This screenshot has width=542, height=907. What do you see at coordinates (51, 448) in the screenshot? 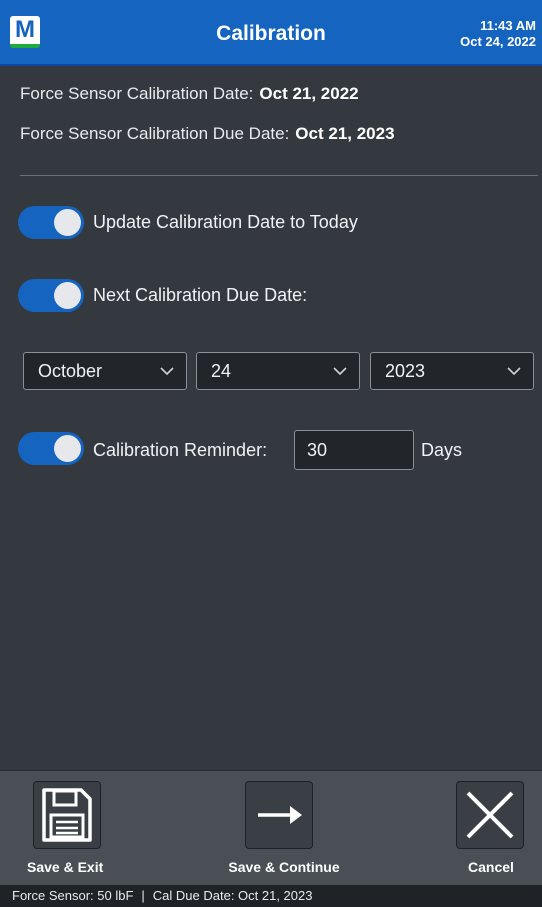
I see `calibration-reminder-toggle` at bounding box center [51, 448].